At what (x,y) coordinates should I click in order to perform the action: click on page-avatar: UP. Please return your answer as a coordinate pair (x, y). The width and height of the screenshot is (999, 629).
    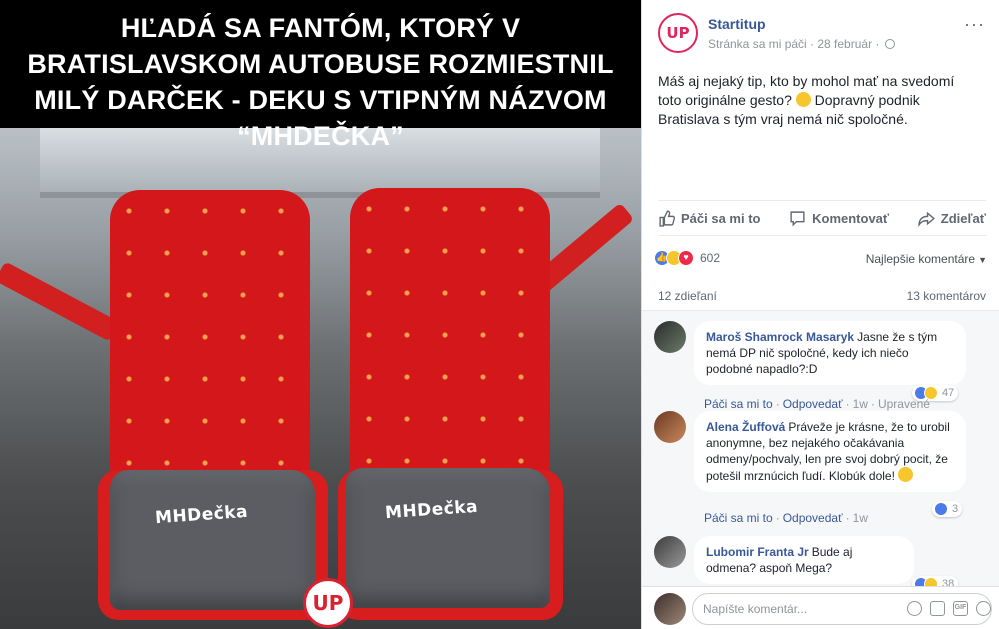
    Looking at the image, I should click on (678, 33).